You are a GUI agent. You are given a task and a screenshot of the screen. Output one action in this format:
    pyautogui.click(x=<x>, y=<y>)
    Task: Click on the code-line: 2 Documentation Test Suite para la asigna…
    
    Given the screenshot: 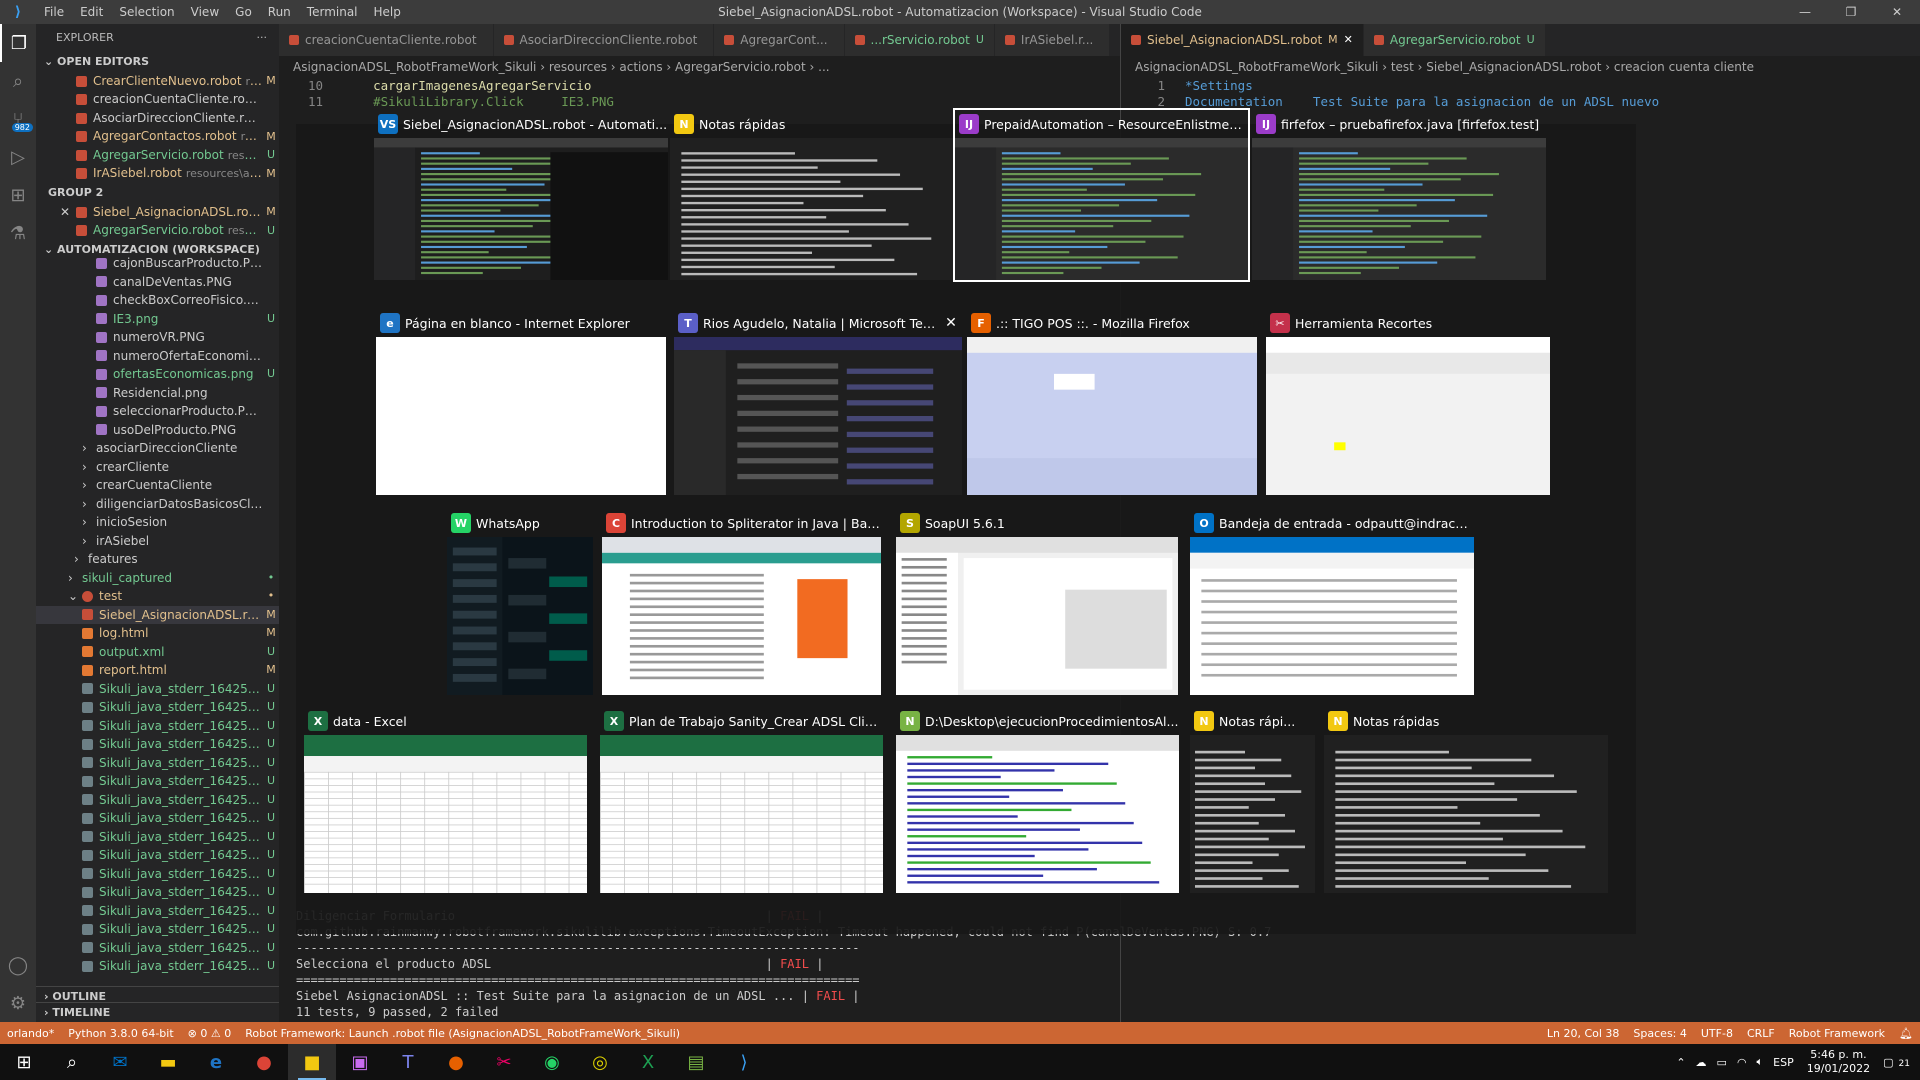 What is the action you would take?
    pyautogui.click(x=1520, y=102)
    